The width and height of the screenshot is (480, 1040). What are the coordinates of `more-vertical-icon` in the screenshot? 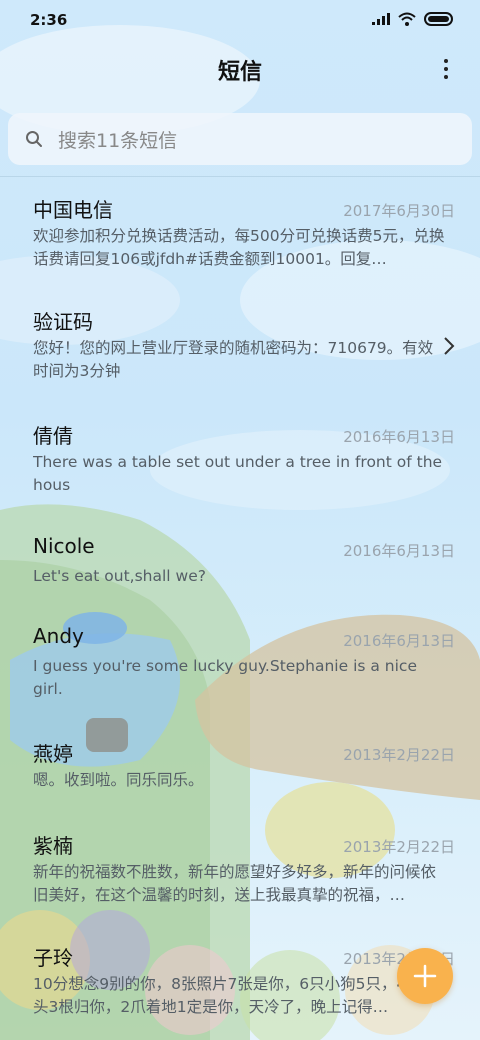 It's located at (446, 61).